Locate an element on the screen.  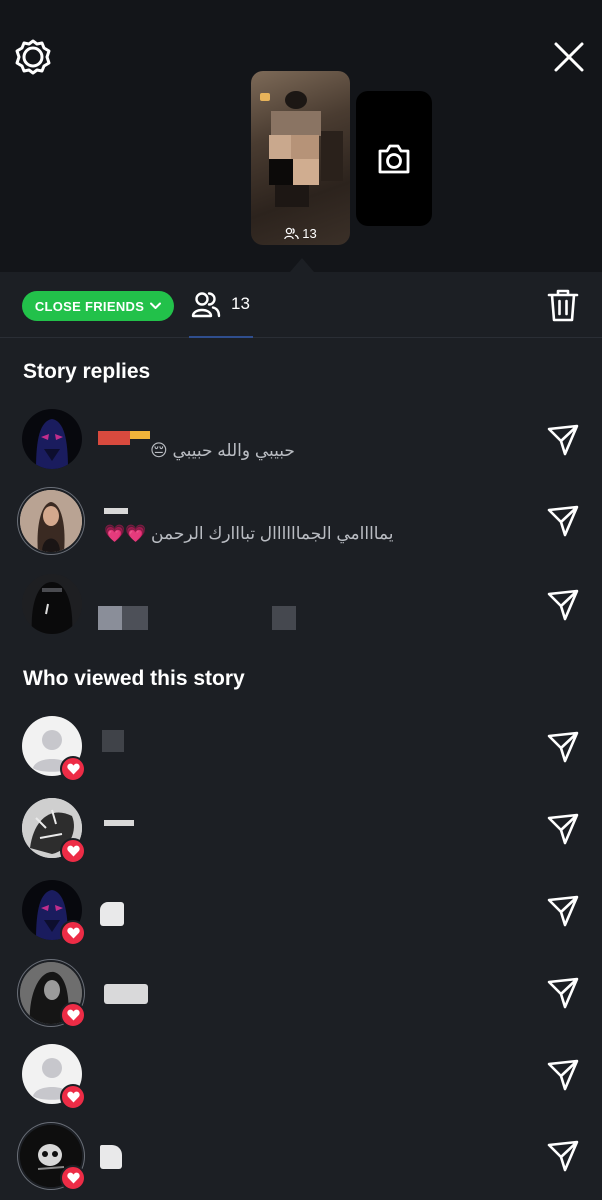
close-friends-label: CLOSE FRIENDS is located at coordinates (89, 306).